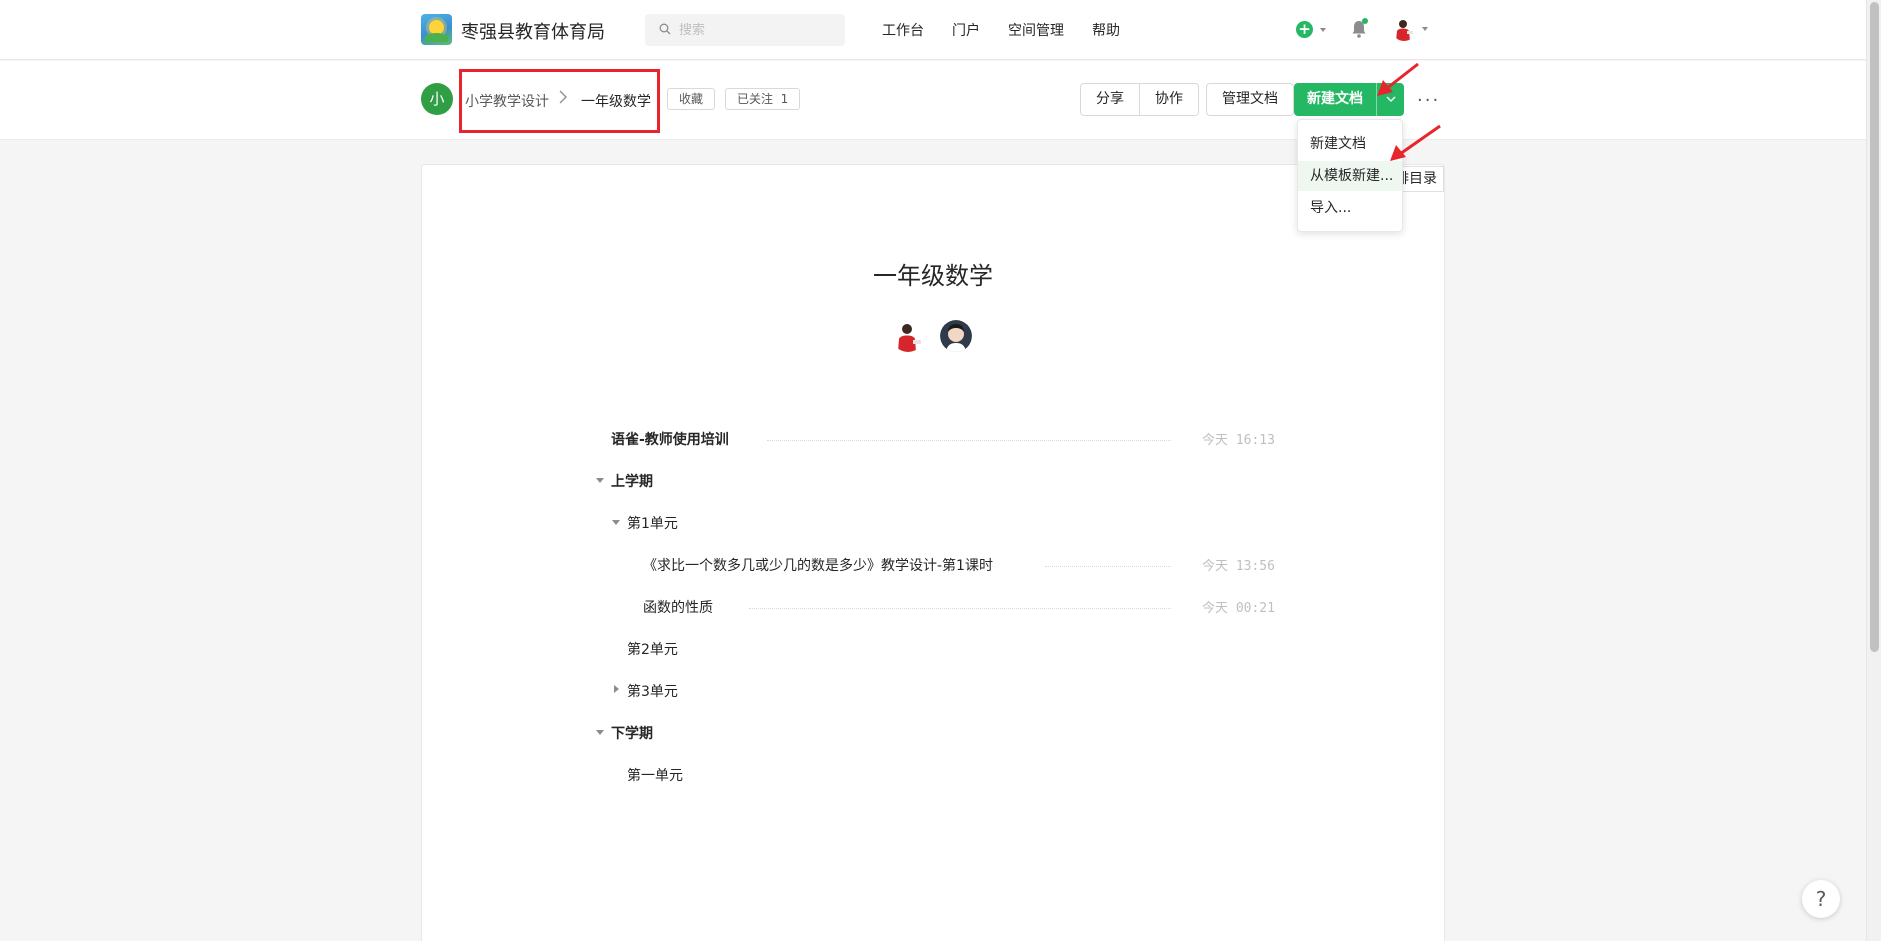 The image size is (1881, 941). I want to click on search-icon, so click(665, 29).